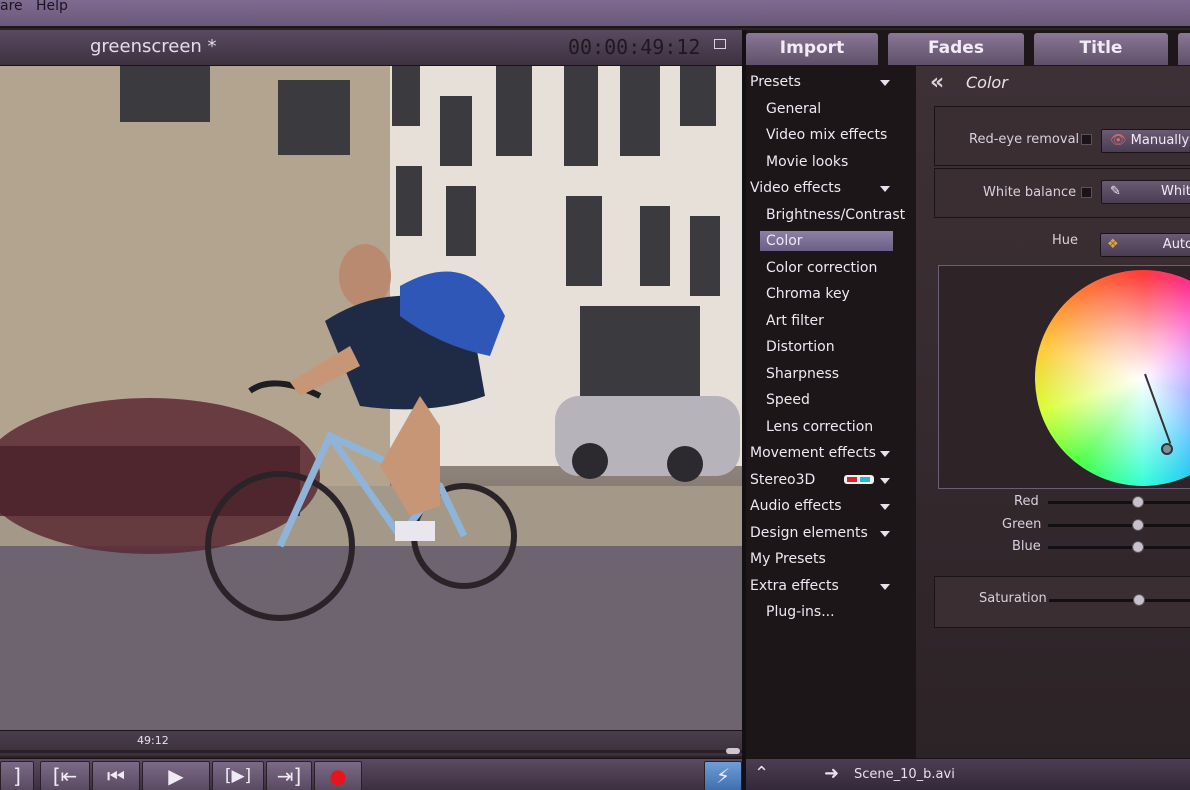 The height and width of the screenshot is (790, 1190). I want to click on white-balance-label: White balance, so click(1030, 192).